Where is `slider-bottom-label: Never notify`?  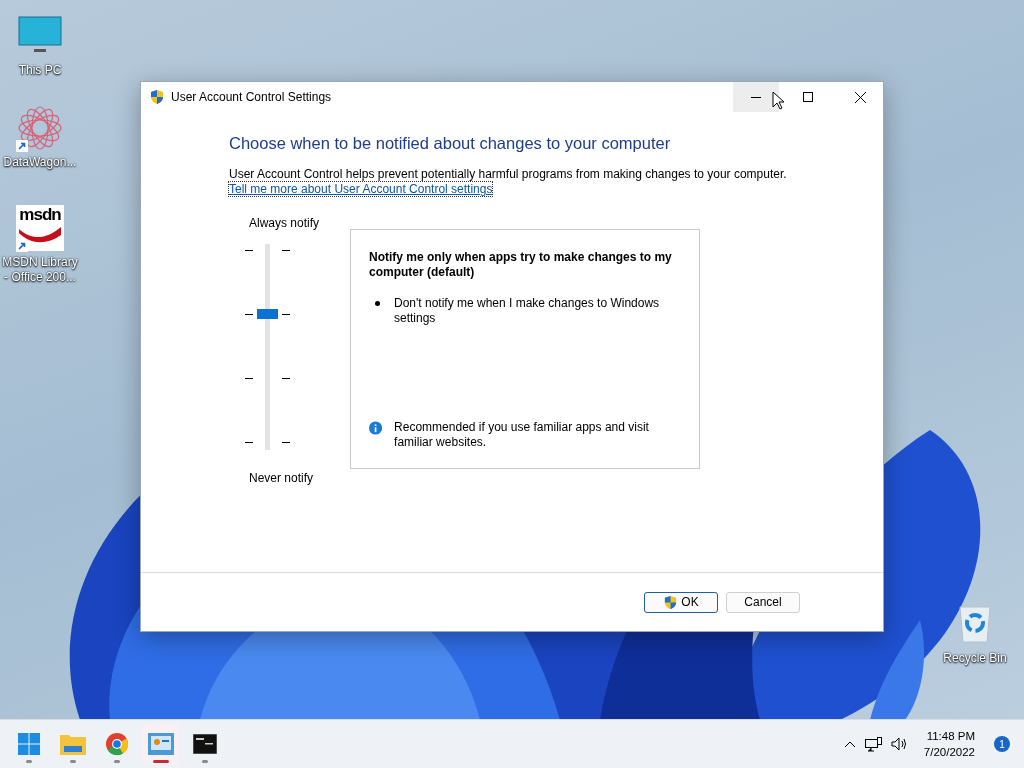
slider-bottom-label: Never notify is located at coordinates (281, 478).